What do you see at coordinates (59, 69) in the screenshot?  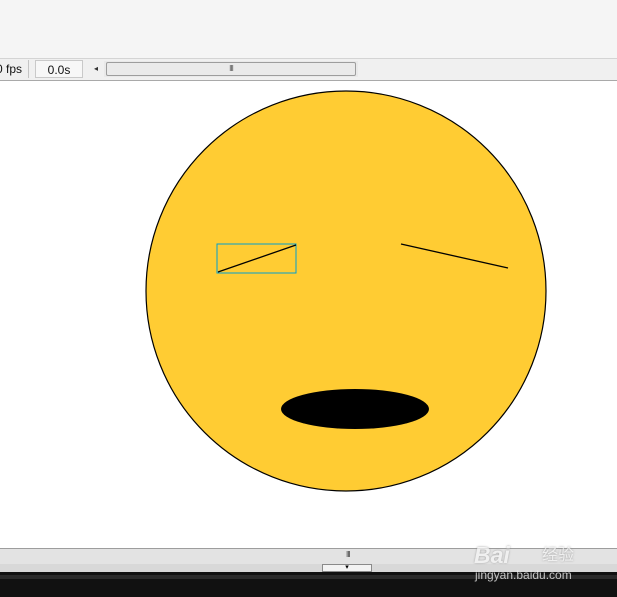 I see `elapsed-time-readout: 0.0s` at bounding box center [59, 69].